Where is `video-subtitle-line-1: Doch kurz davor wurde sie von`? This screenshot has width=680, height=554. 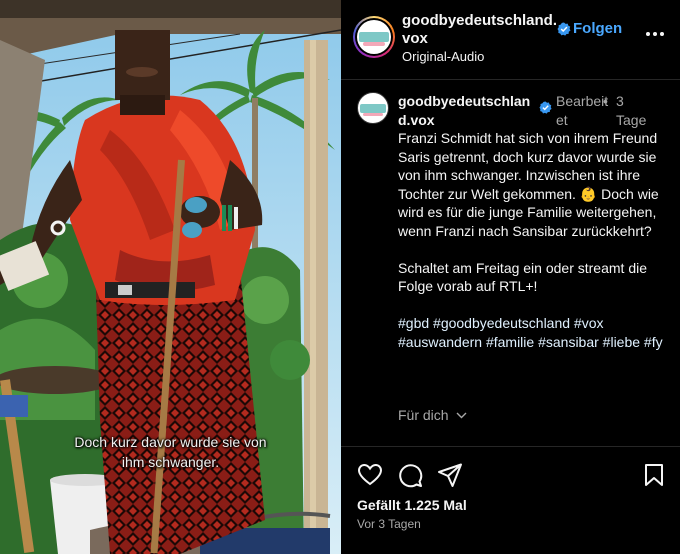 video-subtitle-line-1: Doch kurz davor wurde sie von is located at coordinates (170, 442).